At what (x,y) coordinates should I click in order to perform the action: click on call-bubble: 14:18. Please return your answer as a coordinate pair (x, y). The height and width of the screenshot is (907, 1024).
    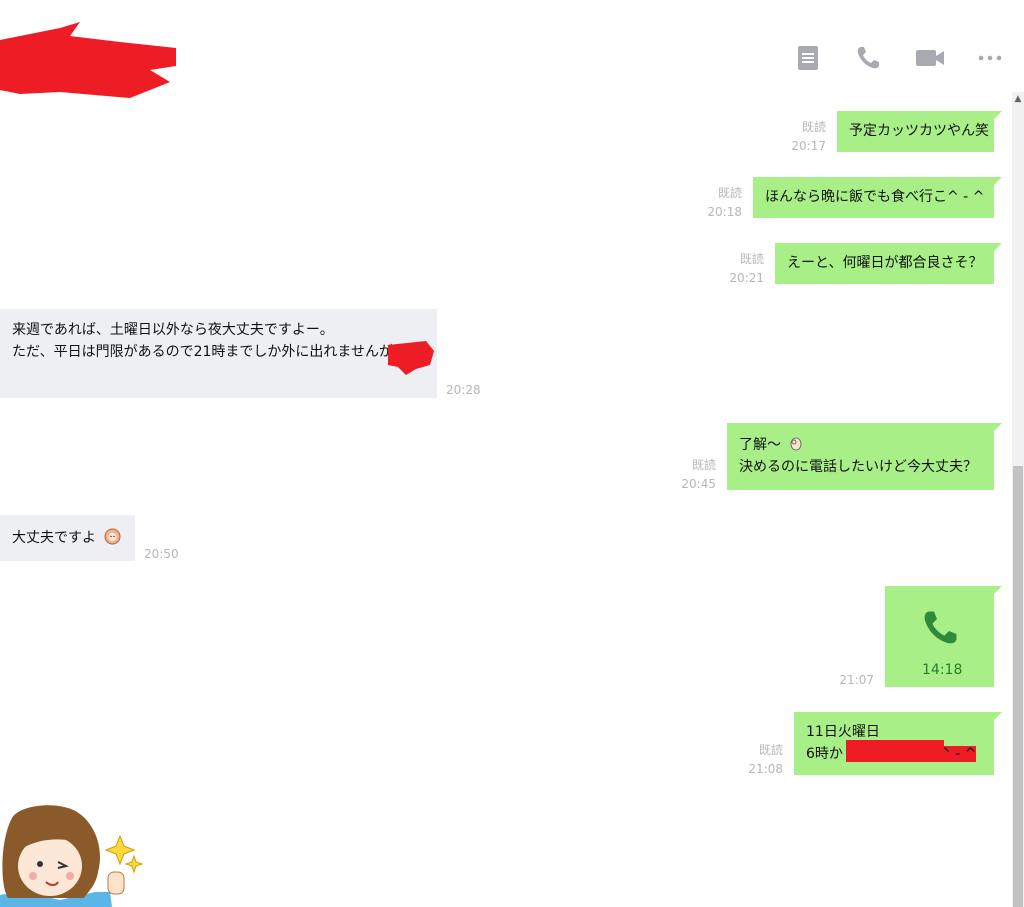
    Looking at the image, I should click on (943, 636).